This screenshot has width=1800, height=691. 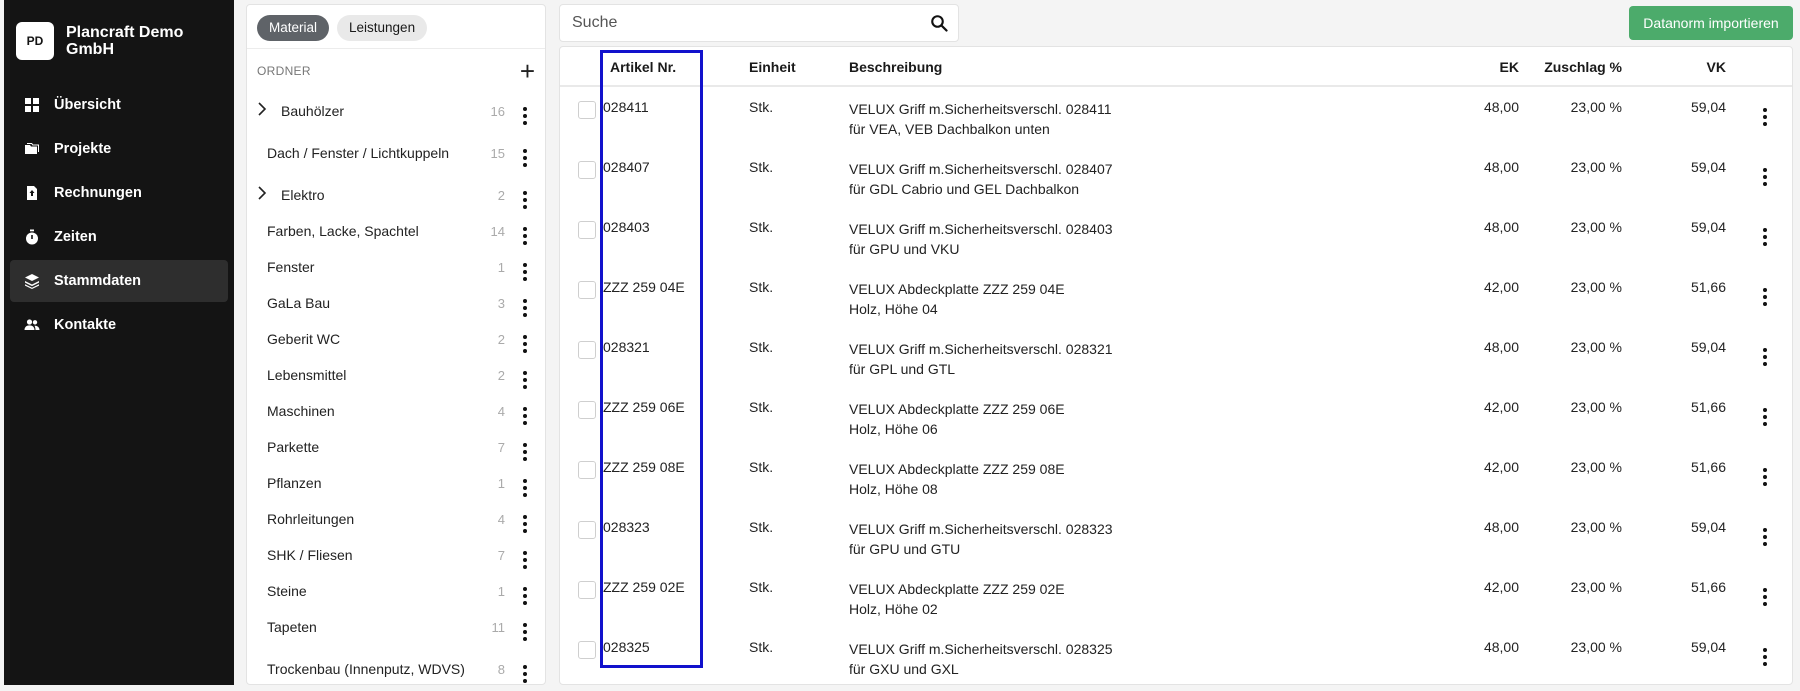 I want to click on folder-item: Bauhölzer 16, so click(x=396, y=111).